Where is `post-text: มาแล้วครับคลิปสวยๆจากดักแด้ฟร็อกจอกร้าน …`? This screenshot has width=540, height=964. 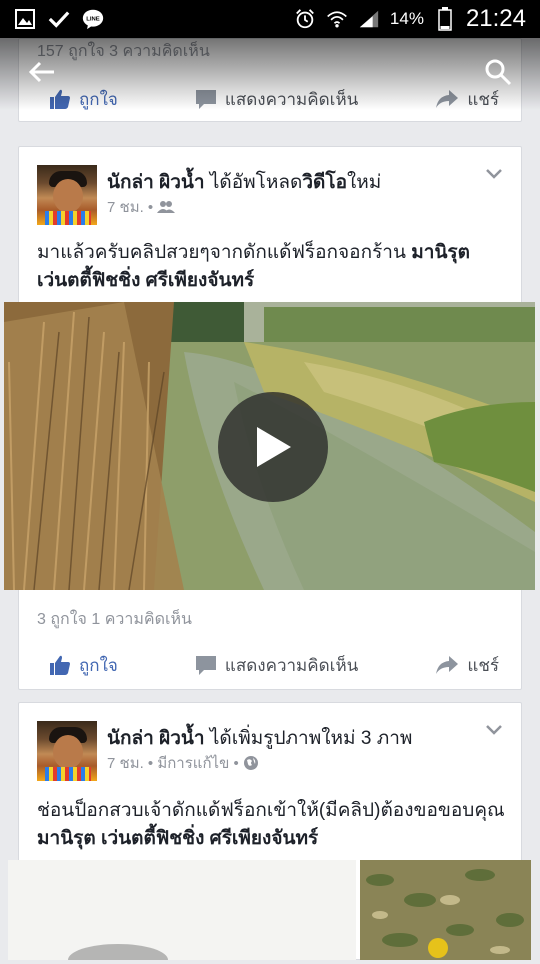 post-text: มาแล้วครับคลิปสวยๆจากดักแด้ฟร็อกจอกร้าน … is located at coordinates (253, 266).